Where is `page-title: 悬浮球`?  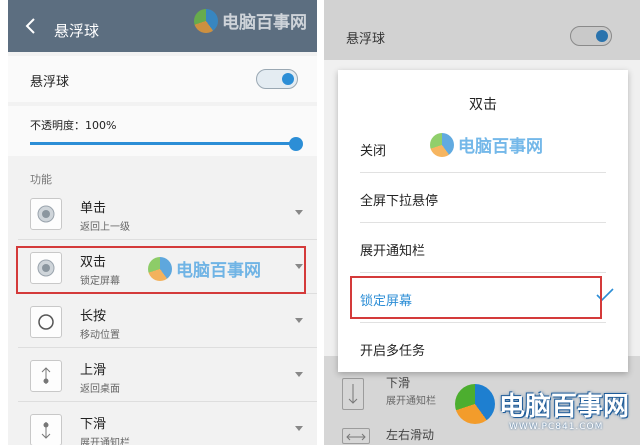
page-title: 悬浮球 is located at coordinates (77, 31).